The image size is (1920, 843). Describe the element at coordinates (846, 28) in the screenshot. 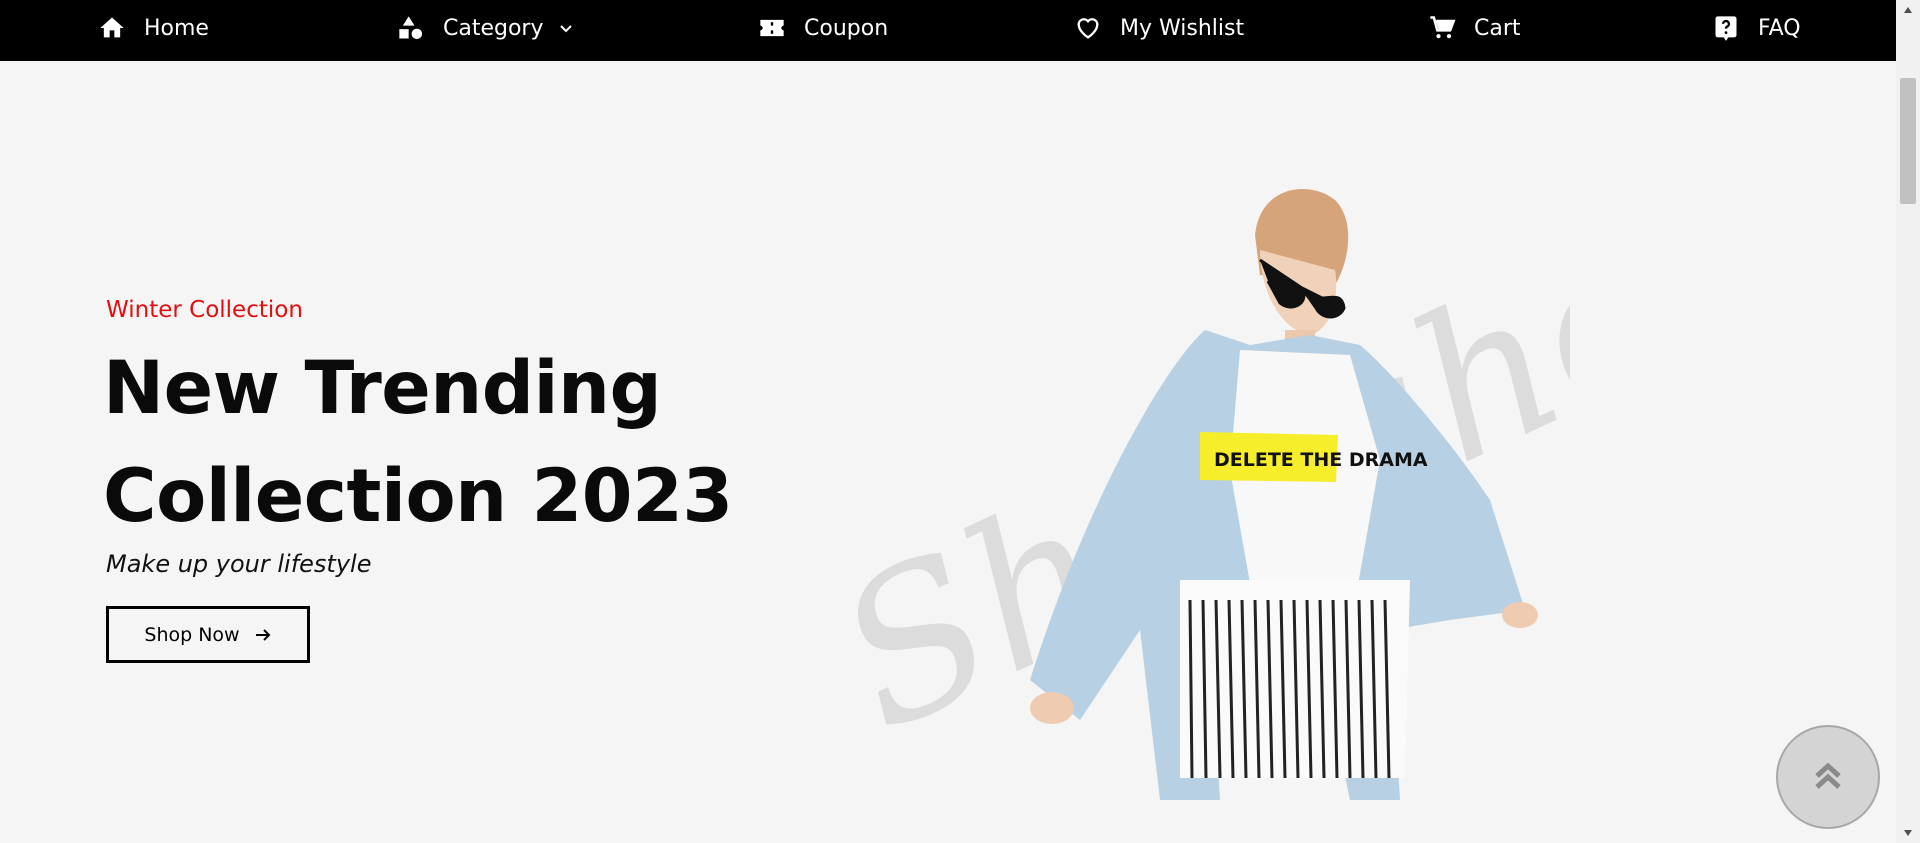

I see `nav-coupon-label: Coupon` at that location.